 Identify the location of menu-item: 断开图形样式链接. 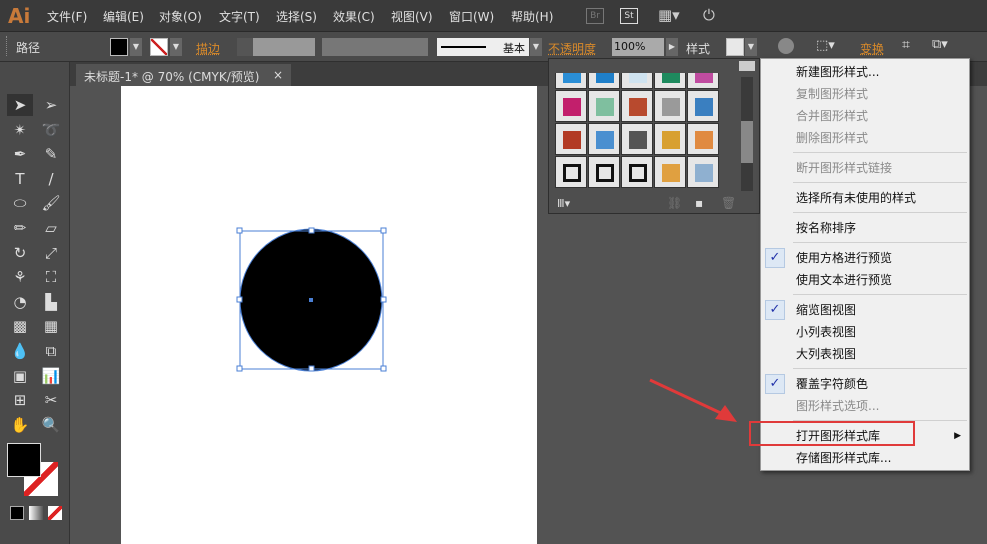
(865, 168).